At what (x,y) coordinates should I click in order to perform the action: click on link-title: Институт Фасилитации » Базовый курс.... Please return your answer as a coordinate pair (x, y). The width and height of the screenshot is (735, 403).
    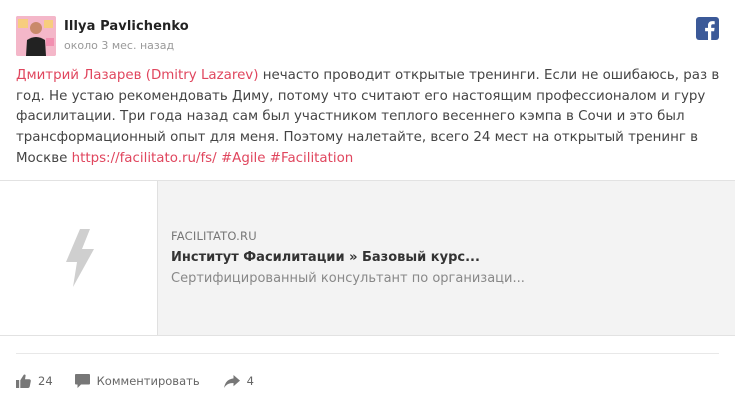
    Looking at the image, I should click on (325, 257).